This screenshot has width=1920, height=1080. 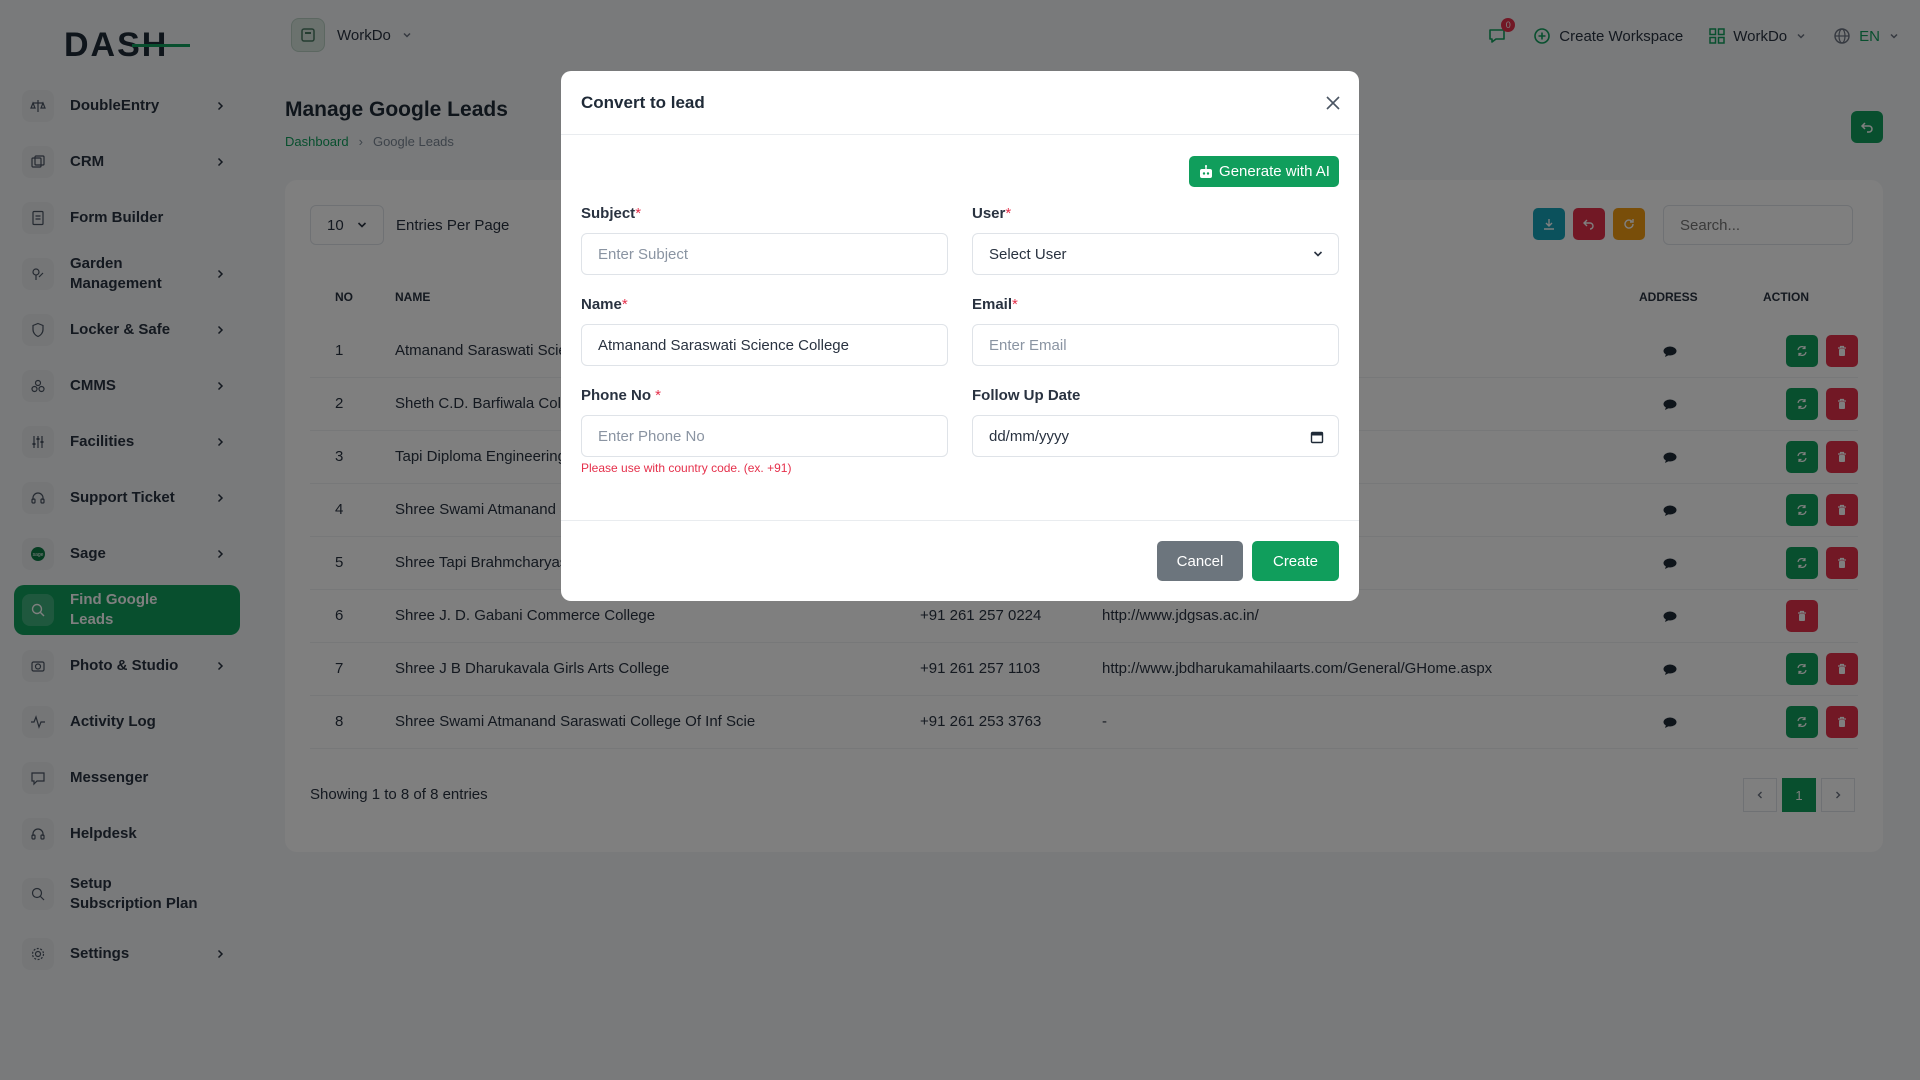 I want to click on generate-with-ai-label: Generate with AI, so click(x=1274, y=171).